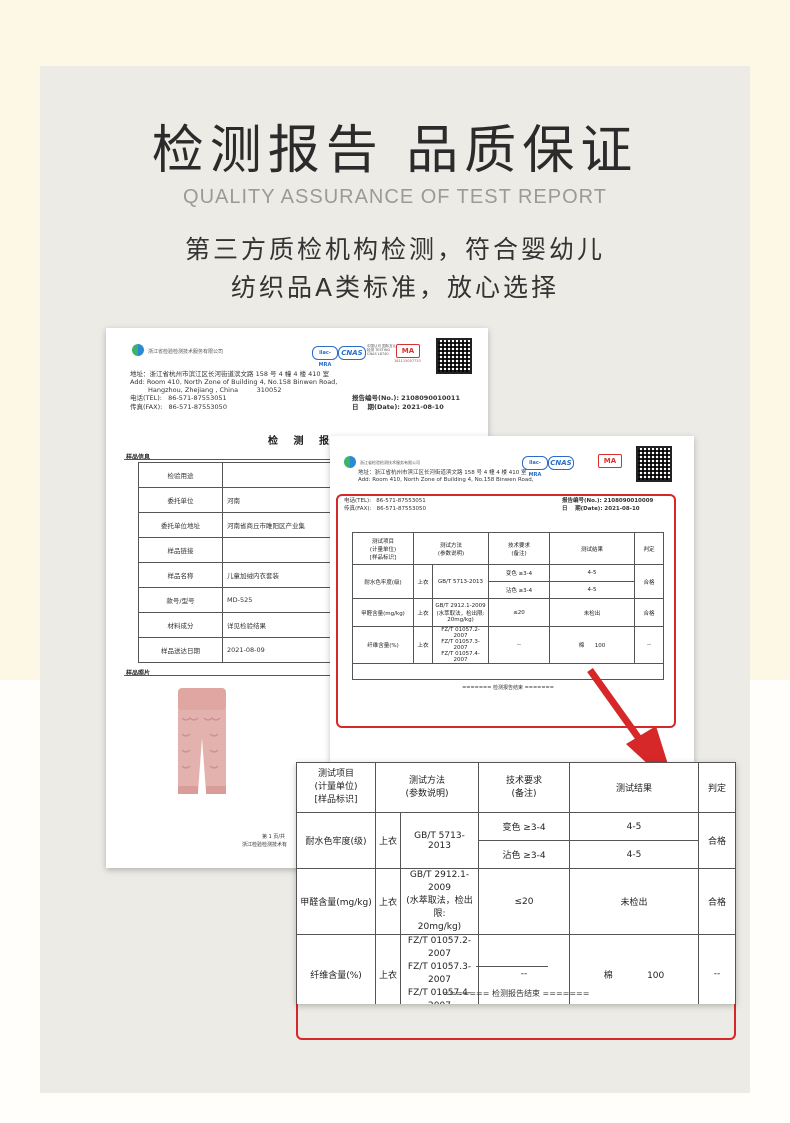 The image size is (790, 1123). I want to click on ma-badge-number: 161115057733, so click(407, 361).